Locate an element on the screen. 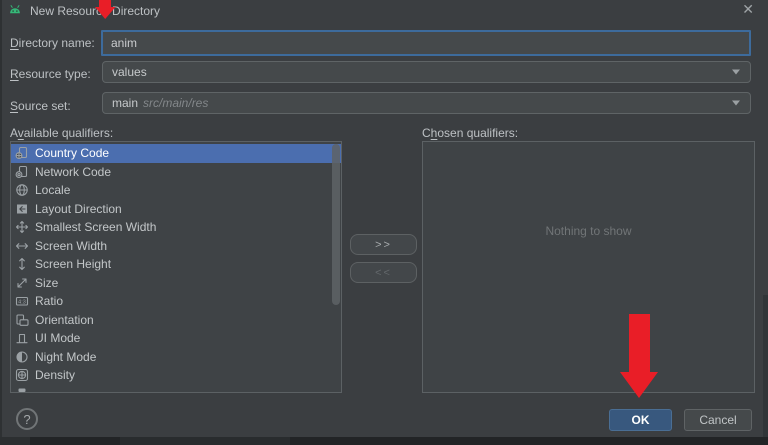 The width and height of the screenshot is (768, 445). smallest-screen-width-icon is located at coordinates (22, 227).